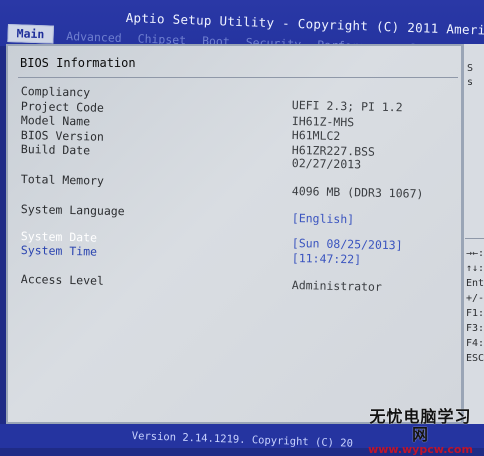  Describe the element at coordinates (475, 306) in the screenshot. I see `key-legend: →←: ↑↓: Ent +/- F1: F3: F4: ESC` at that location.